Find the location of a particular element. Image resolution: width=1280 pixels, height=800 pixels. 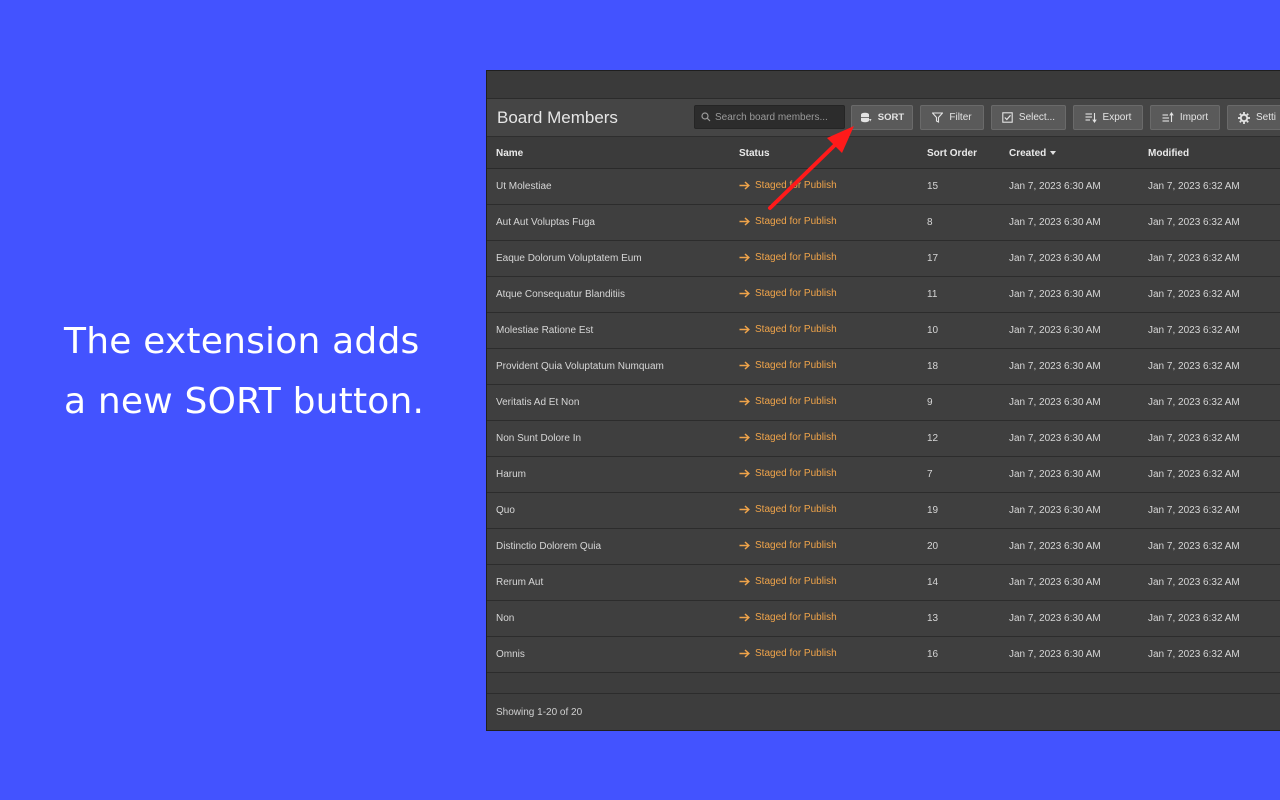

search-input is located at coordinates (777, 117).